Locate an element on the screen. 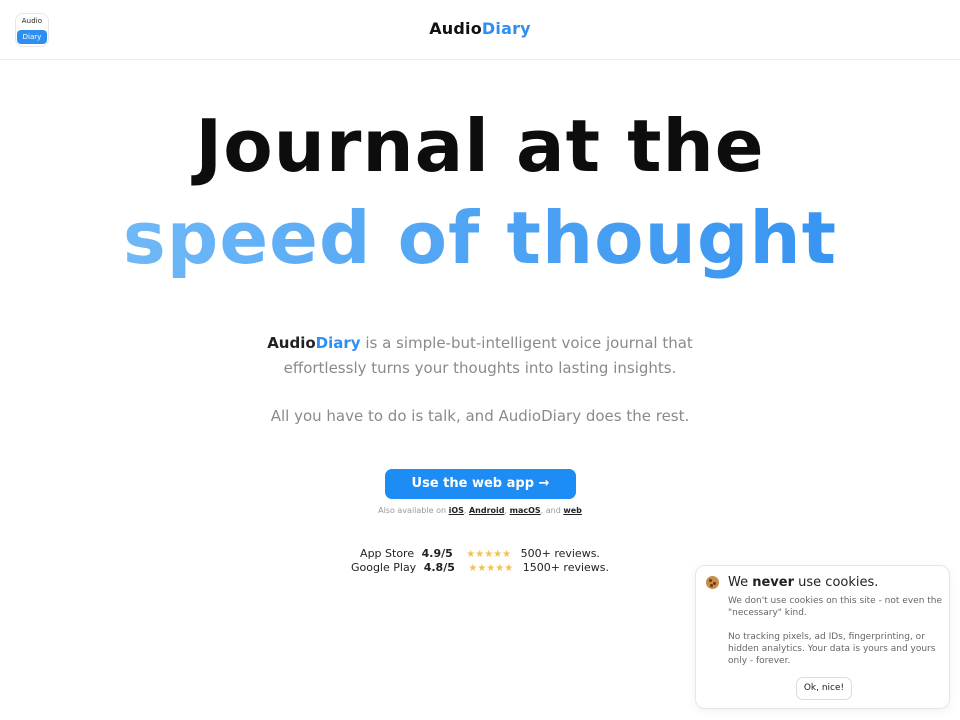  brand-title-part1: Audio is located at coordinates (455, 28).